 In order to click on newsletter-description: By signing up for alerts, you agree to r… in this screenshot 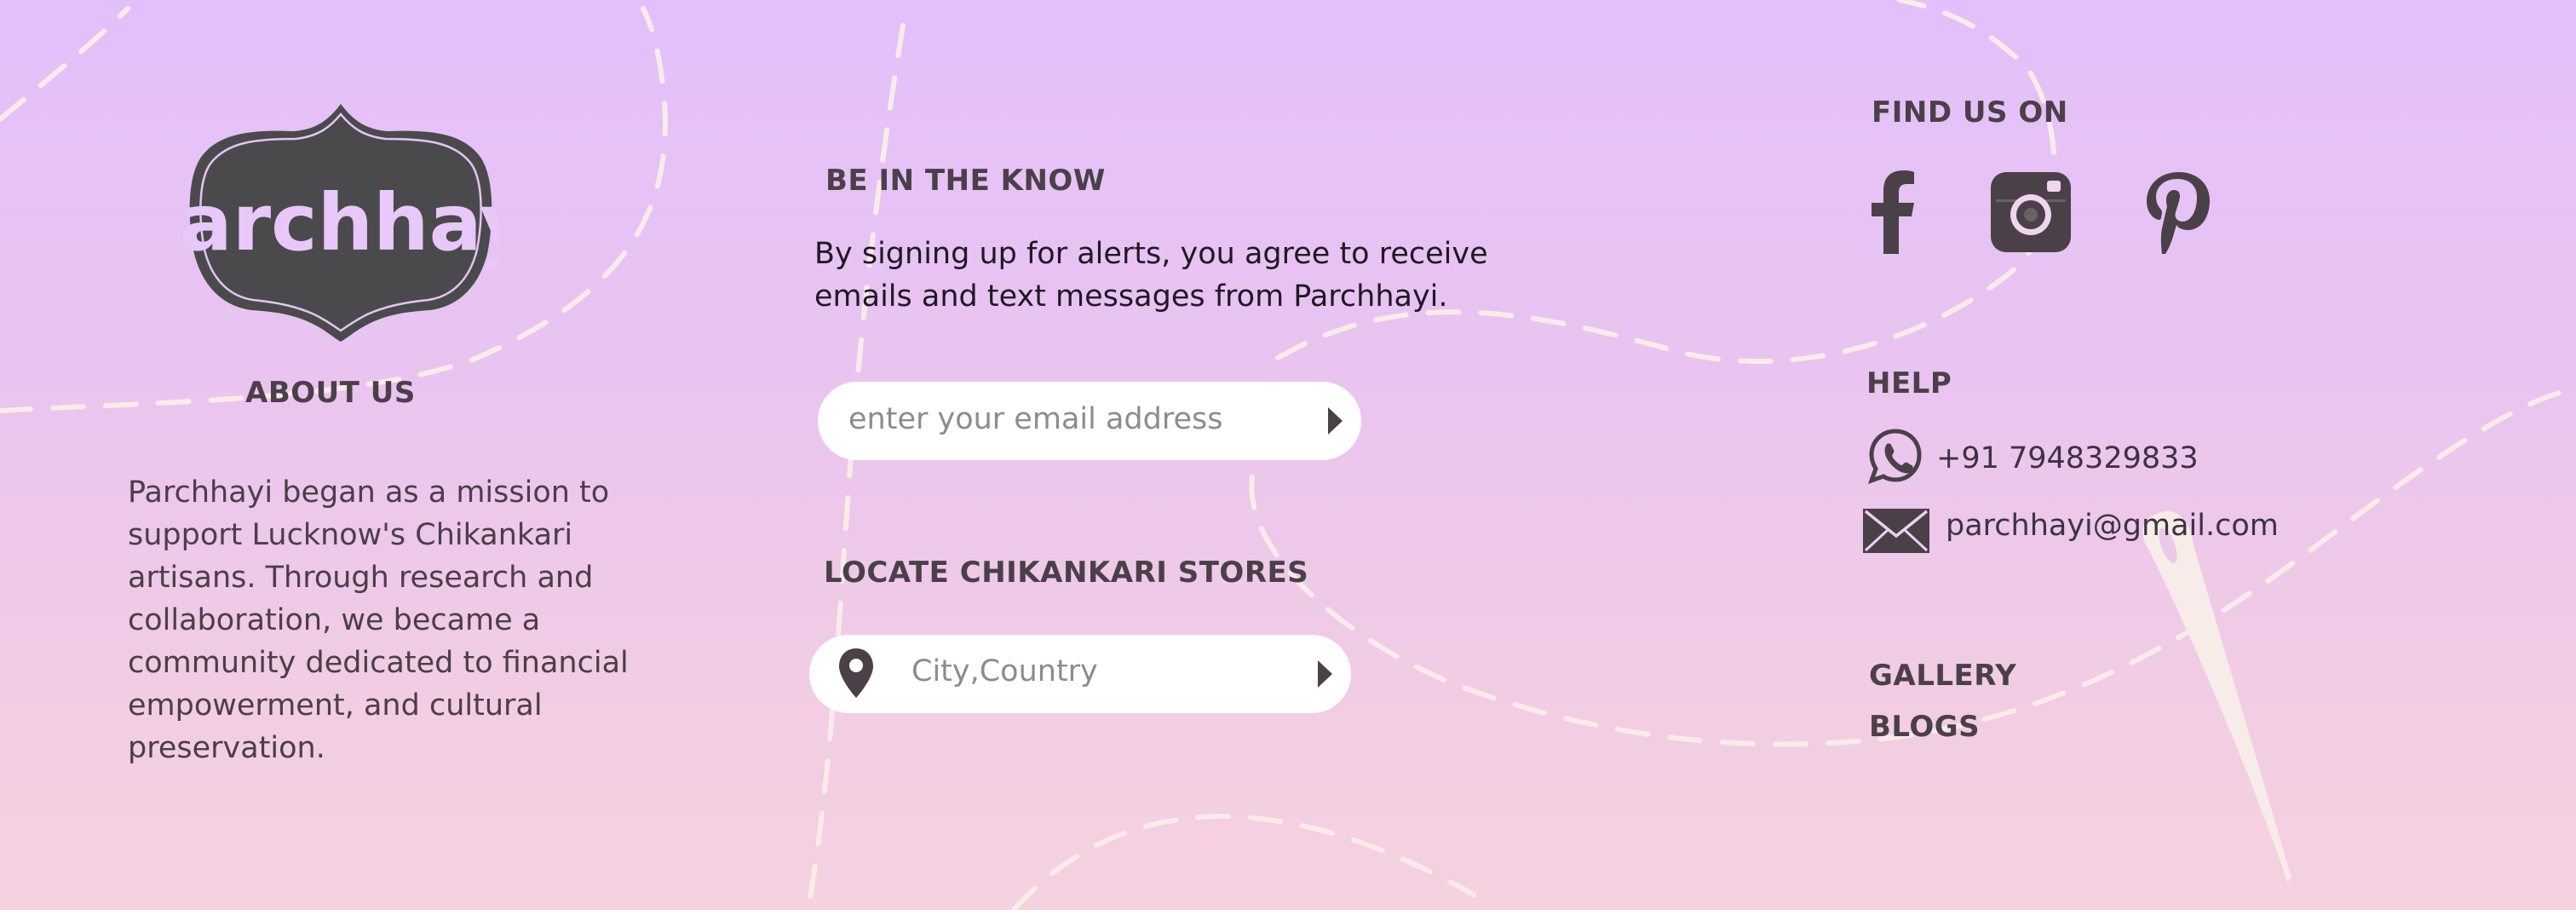, I will do `click(1180, 275)`.